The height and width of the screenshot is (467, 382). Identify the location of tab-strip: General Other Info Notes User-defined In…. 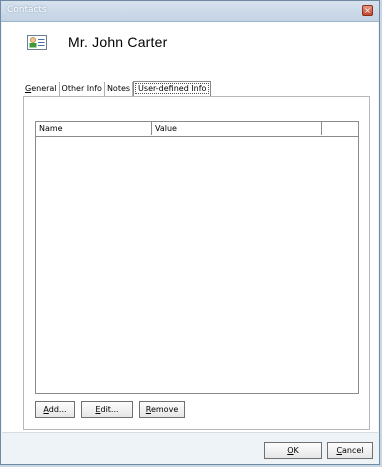
(117, 88).